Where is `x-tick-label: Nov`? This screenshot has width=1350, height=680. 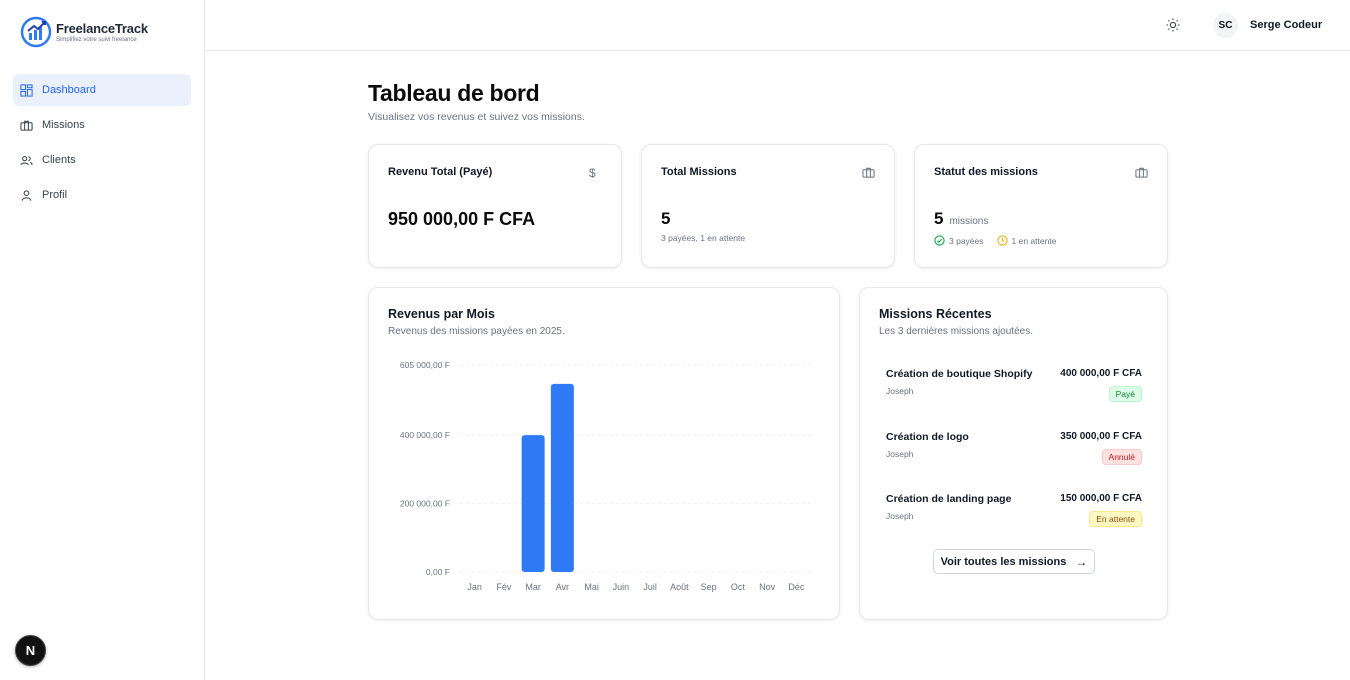
x-tick-label: Nov is located at coordinates (767, 587).